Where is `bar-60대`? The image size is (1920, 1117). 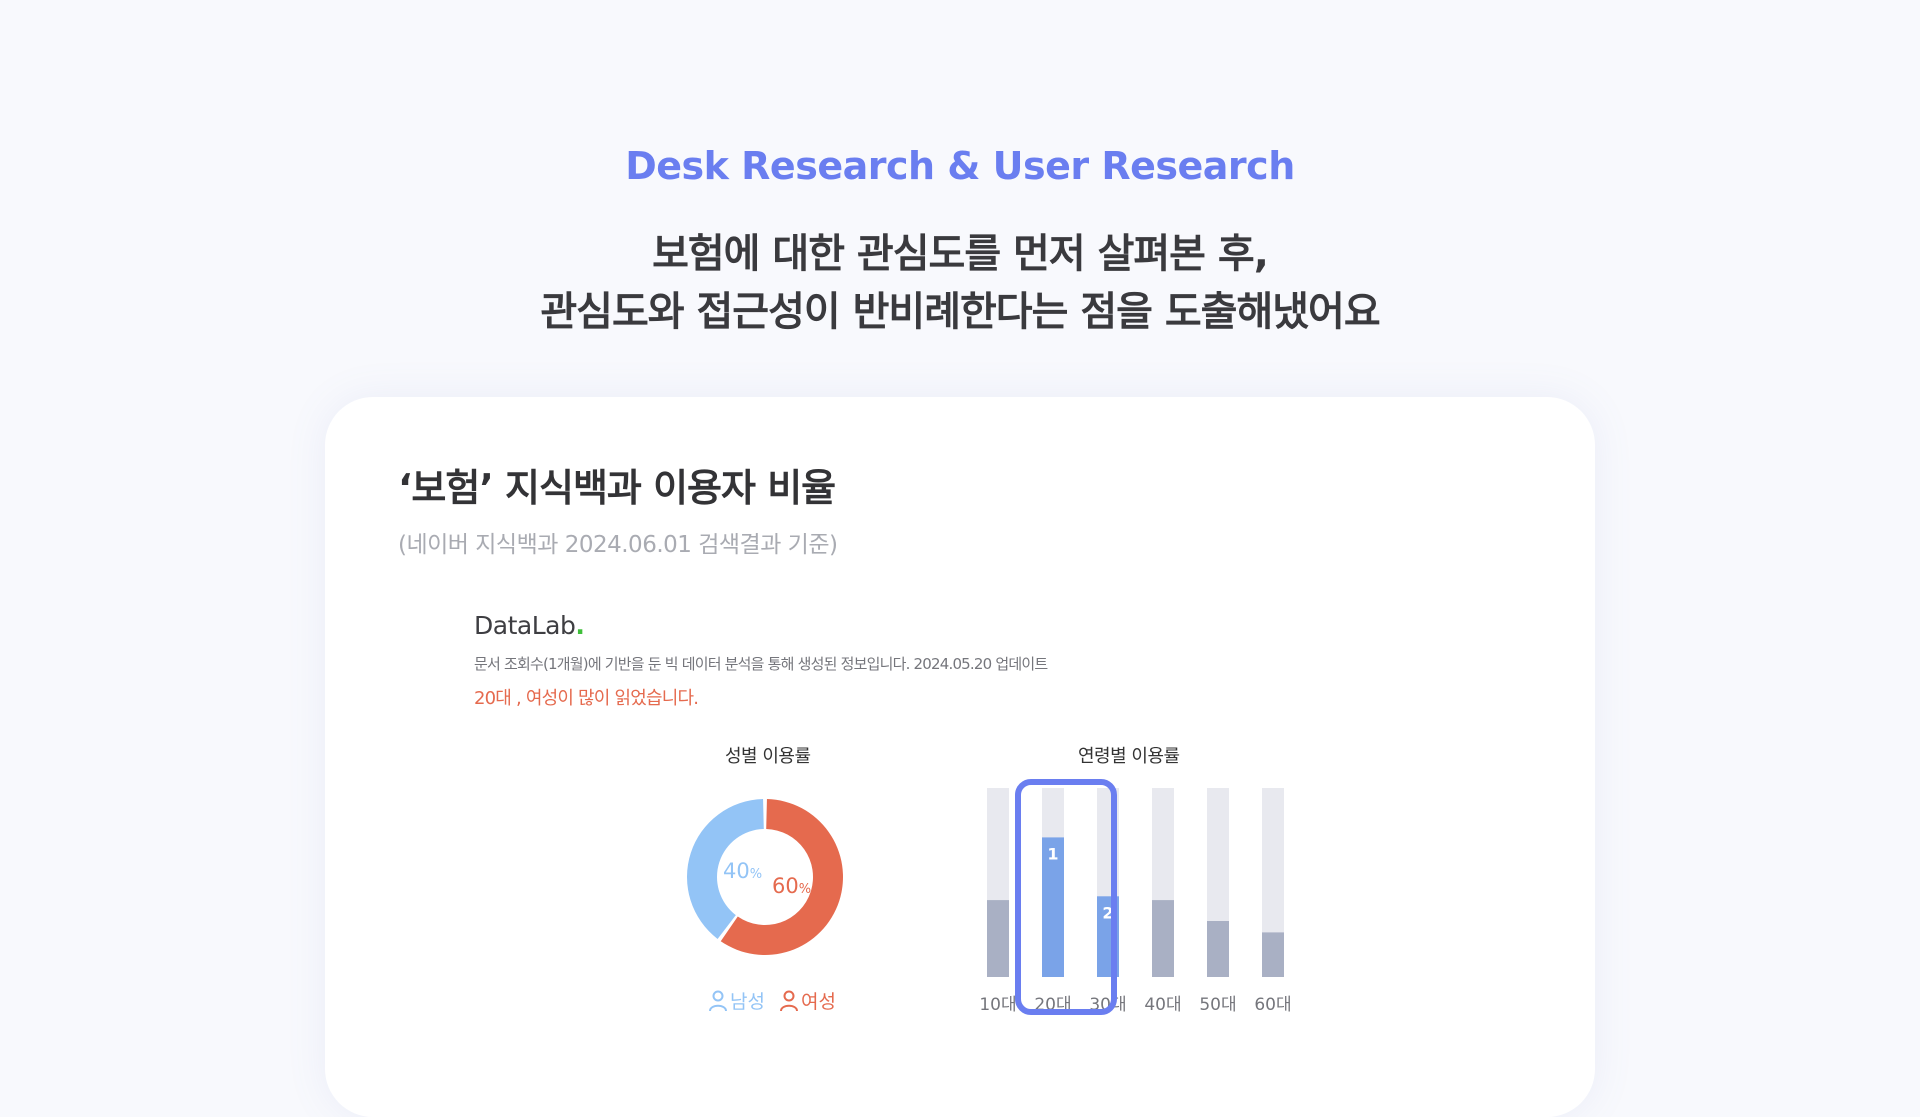 bar-60대 is located at coordinates (1273, 954).